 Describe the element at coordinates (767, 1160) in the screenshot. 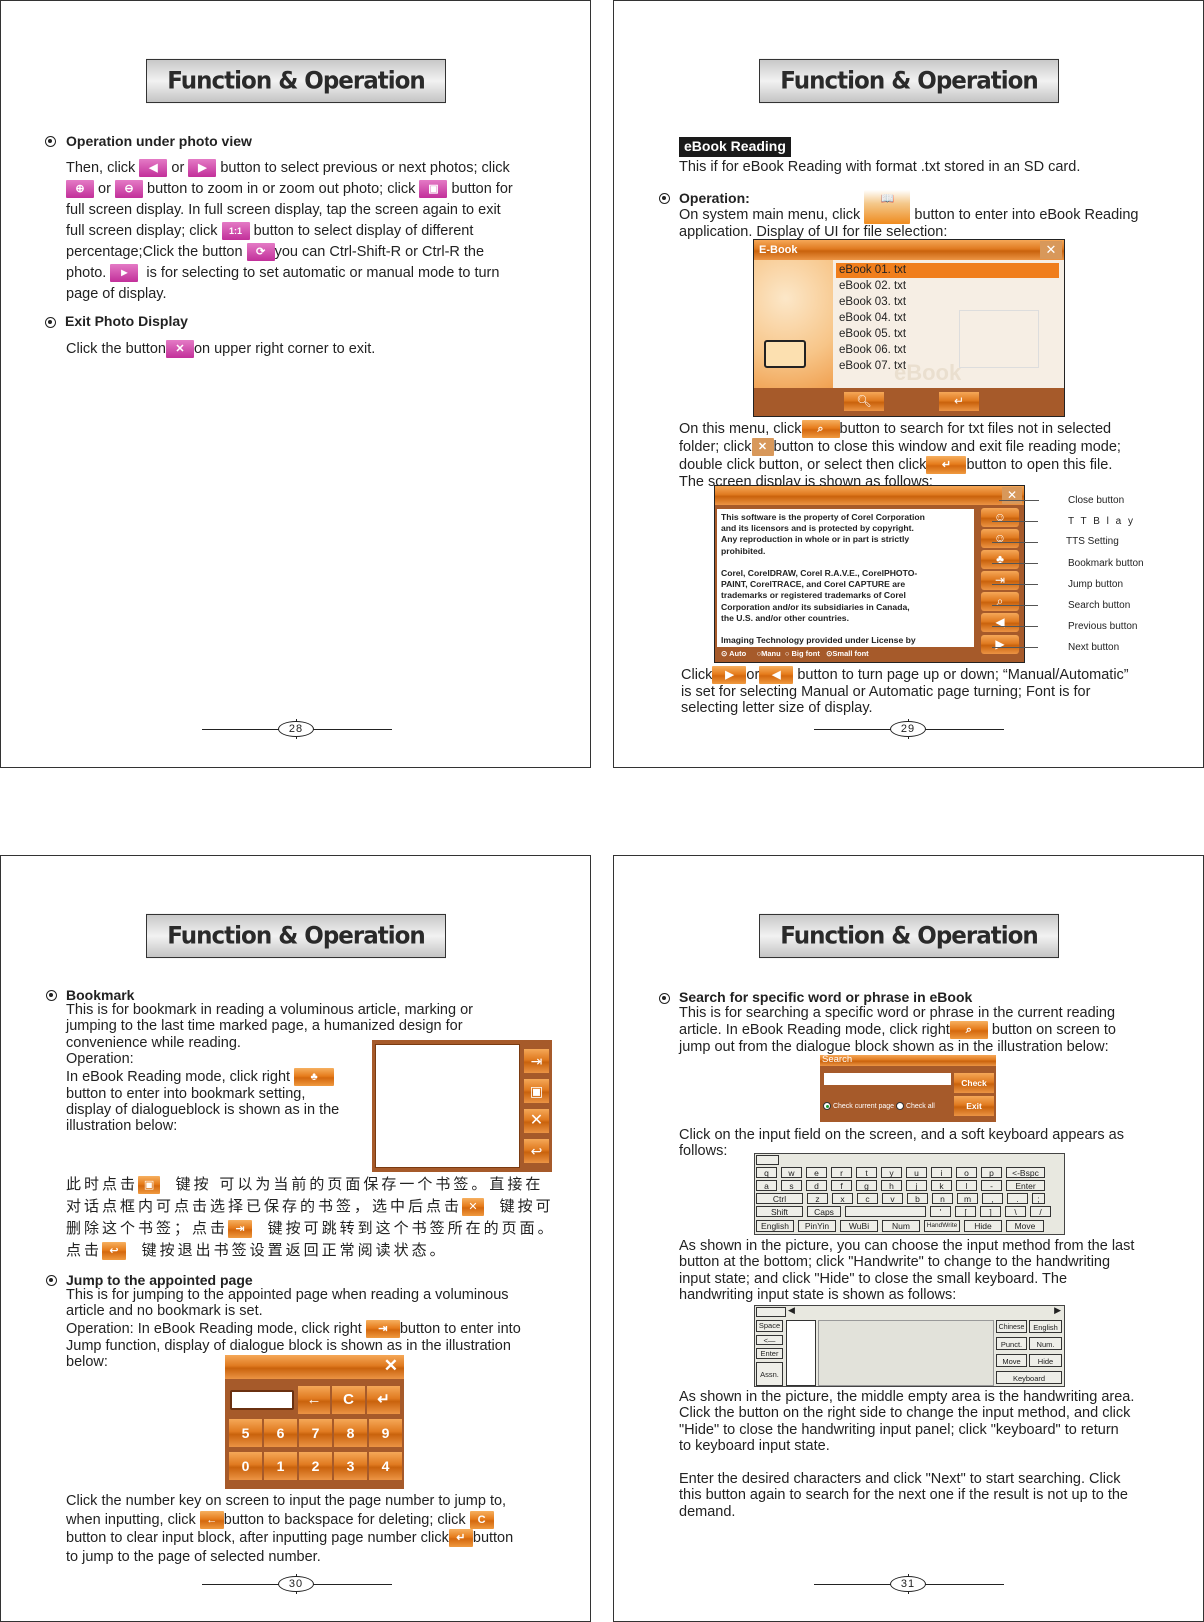

I see `keyboard-input-field` at that location.